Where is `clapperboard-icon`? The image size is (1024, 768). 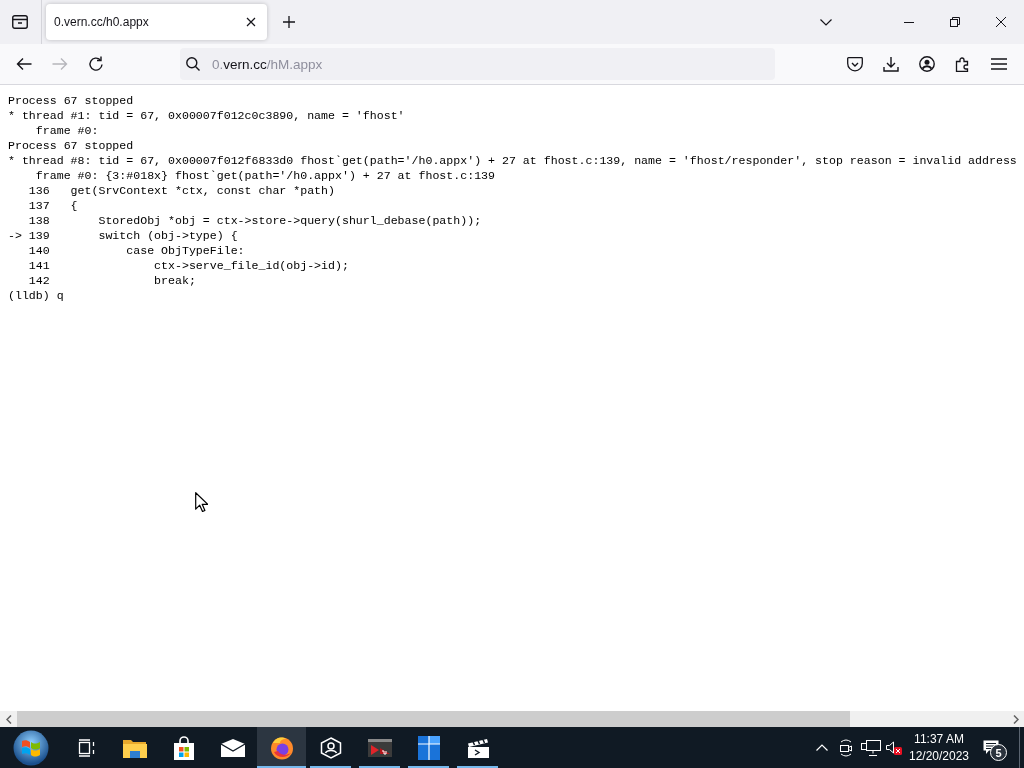
clapperboard-icon is located at coordinates (477, 747).